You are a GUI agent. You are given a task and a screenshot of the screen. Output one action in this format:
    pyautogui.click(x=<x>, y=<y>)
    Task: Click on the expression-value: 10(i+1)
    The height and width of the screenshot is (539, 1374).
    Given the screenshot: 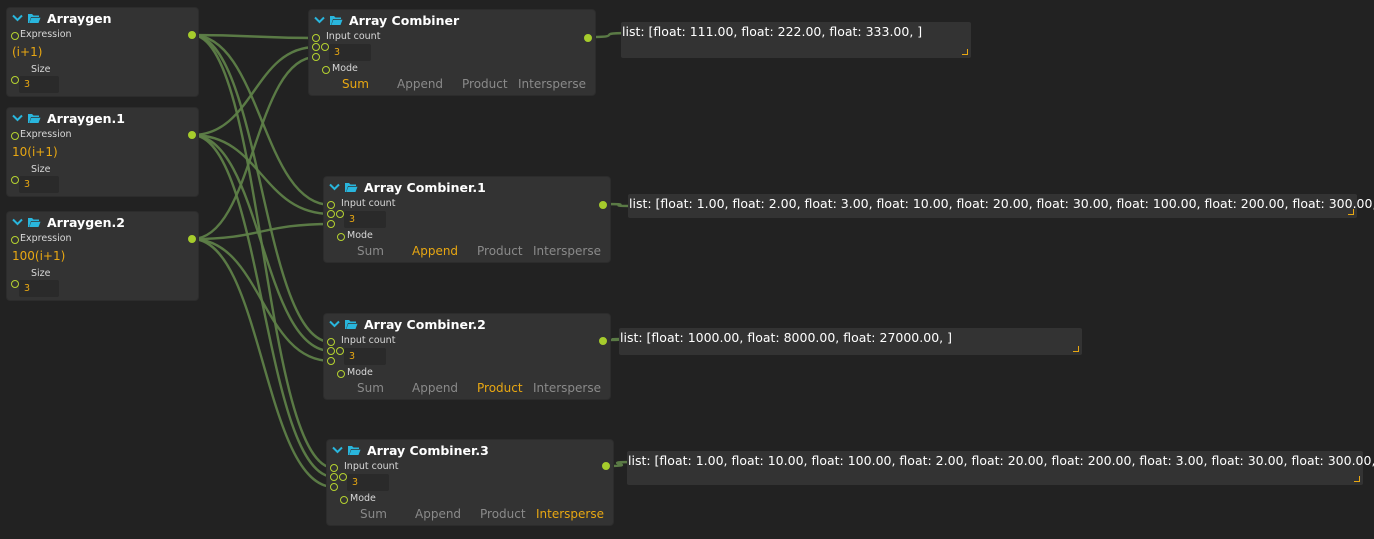 What is the action you would take?
    pyautogui.click(x=35, y=152)
    